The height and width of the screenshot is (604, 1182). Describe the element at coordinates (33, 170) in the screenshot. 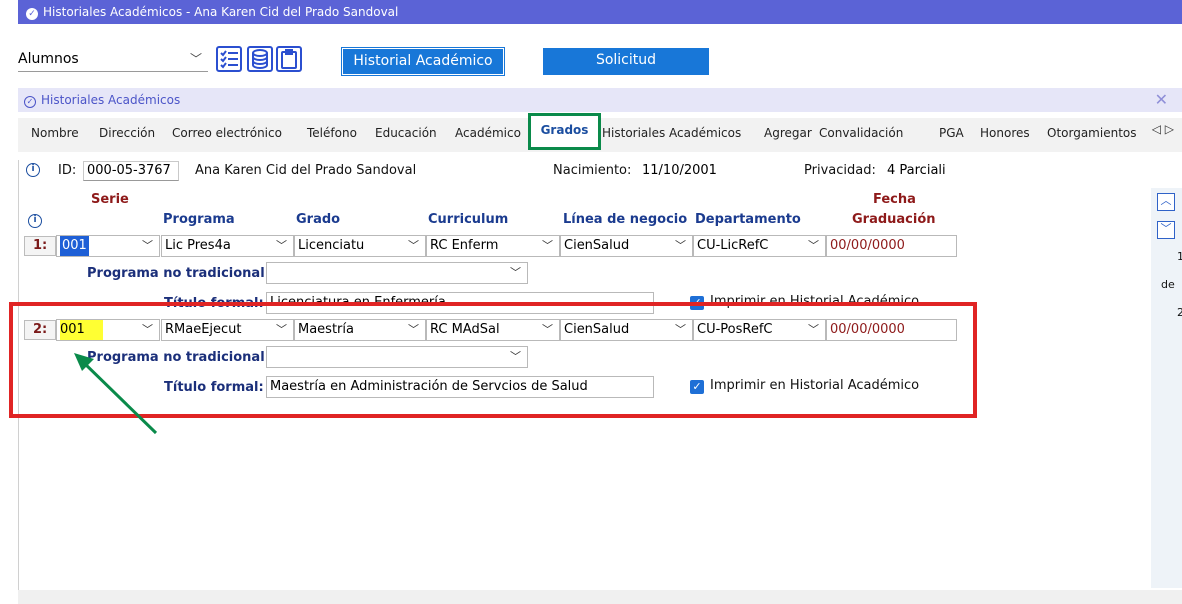

I see `info-icon: i` at that location.